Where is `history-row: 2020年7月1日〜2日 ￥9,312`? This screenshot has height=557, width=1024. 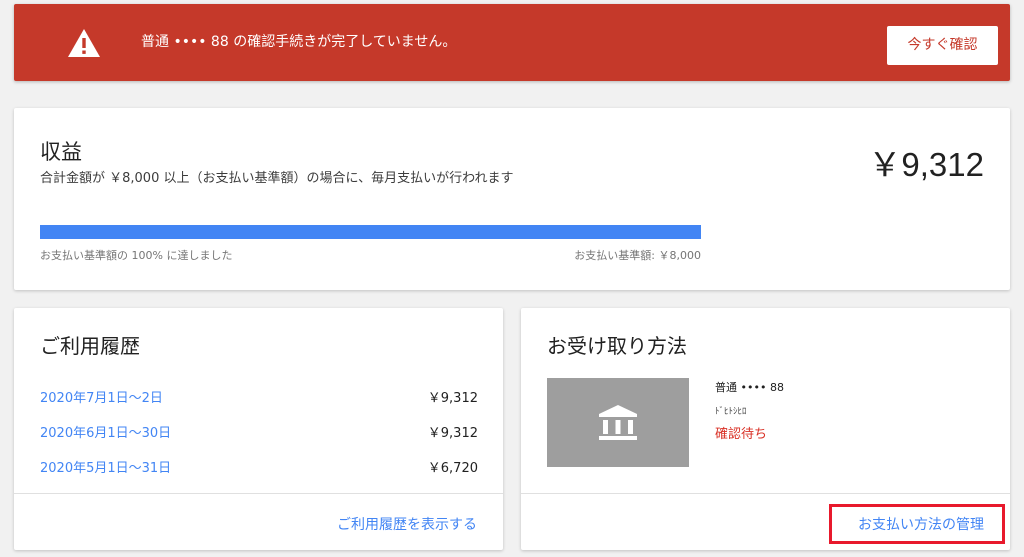 history-row: 2020年7月1日〜2日 ￥9,312 is located at coordinates (259, 396).